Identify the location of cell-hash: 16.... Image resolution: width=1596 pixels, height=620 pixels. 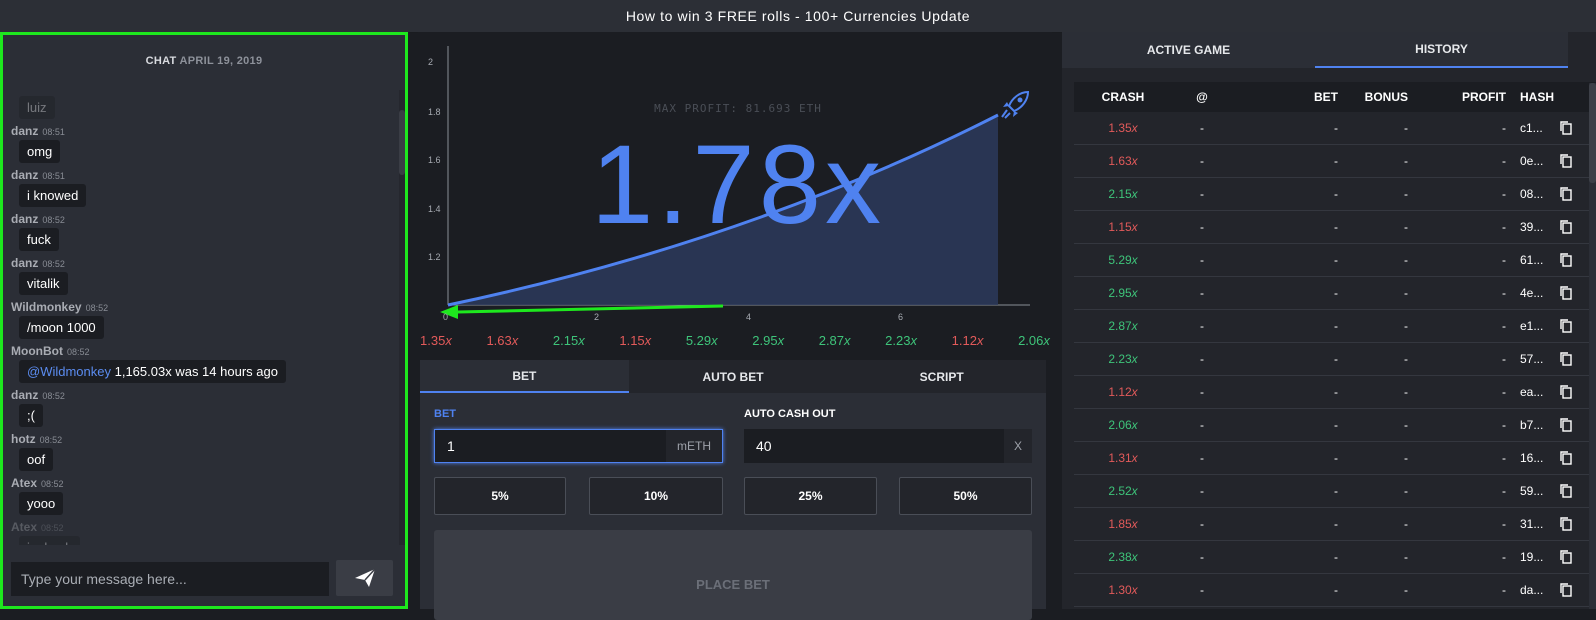
(1533, 458).